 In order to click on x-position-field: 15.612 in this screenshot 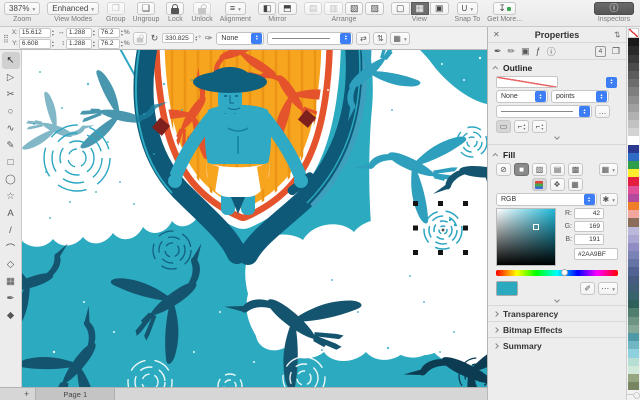, I will do `click(34, 32)`.